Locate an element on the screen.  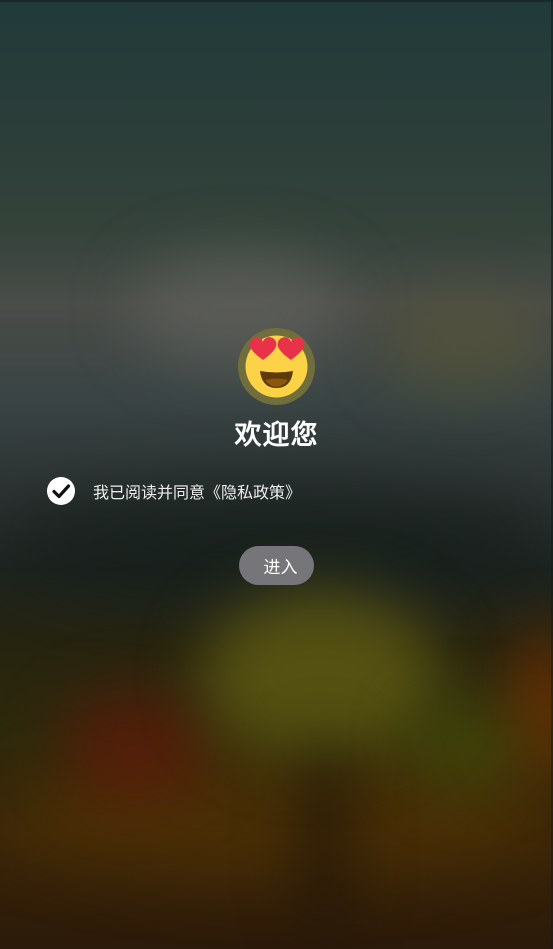
agreement-checkbox is located at coordinates (61, 491).